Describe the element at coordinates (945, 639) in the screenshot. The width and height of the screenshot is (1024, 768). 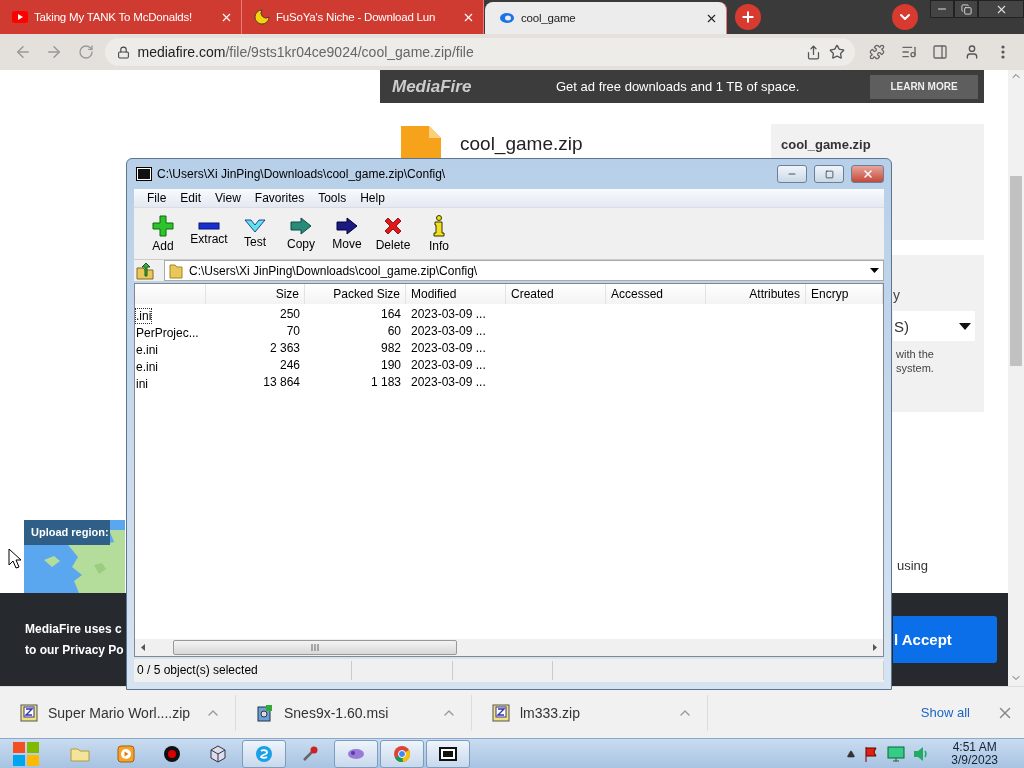
I see `accept-button: l Accept` at that location.